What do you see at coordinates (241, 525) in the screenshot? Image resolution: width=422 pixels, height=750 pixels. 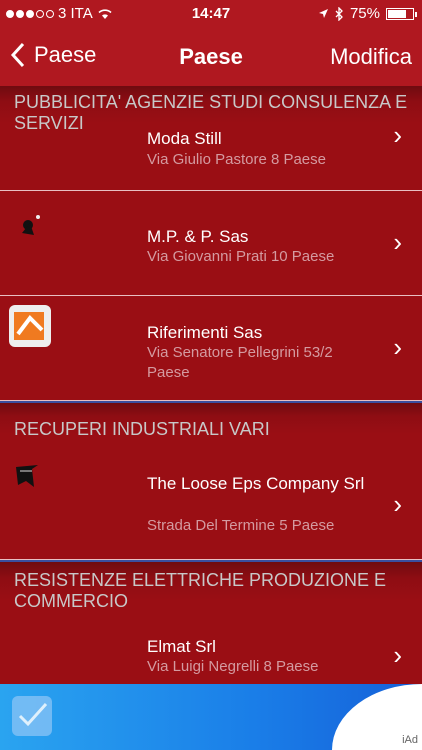 I see `business-address: Strada Del Termine 5 Paese` at bounding box center [241, 525].